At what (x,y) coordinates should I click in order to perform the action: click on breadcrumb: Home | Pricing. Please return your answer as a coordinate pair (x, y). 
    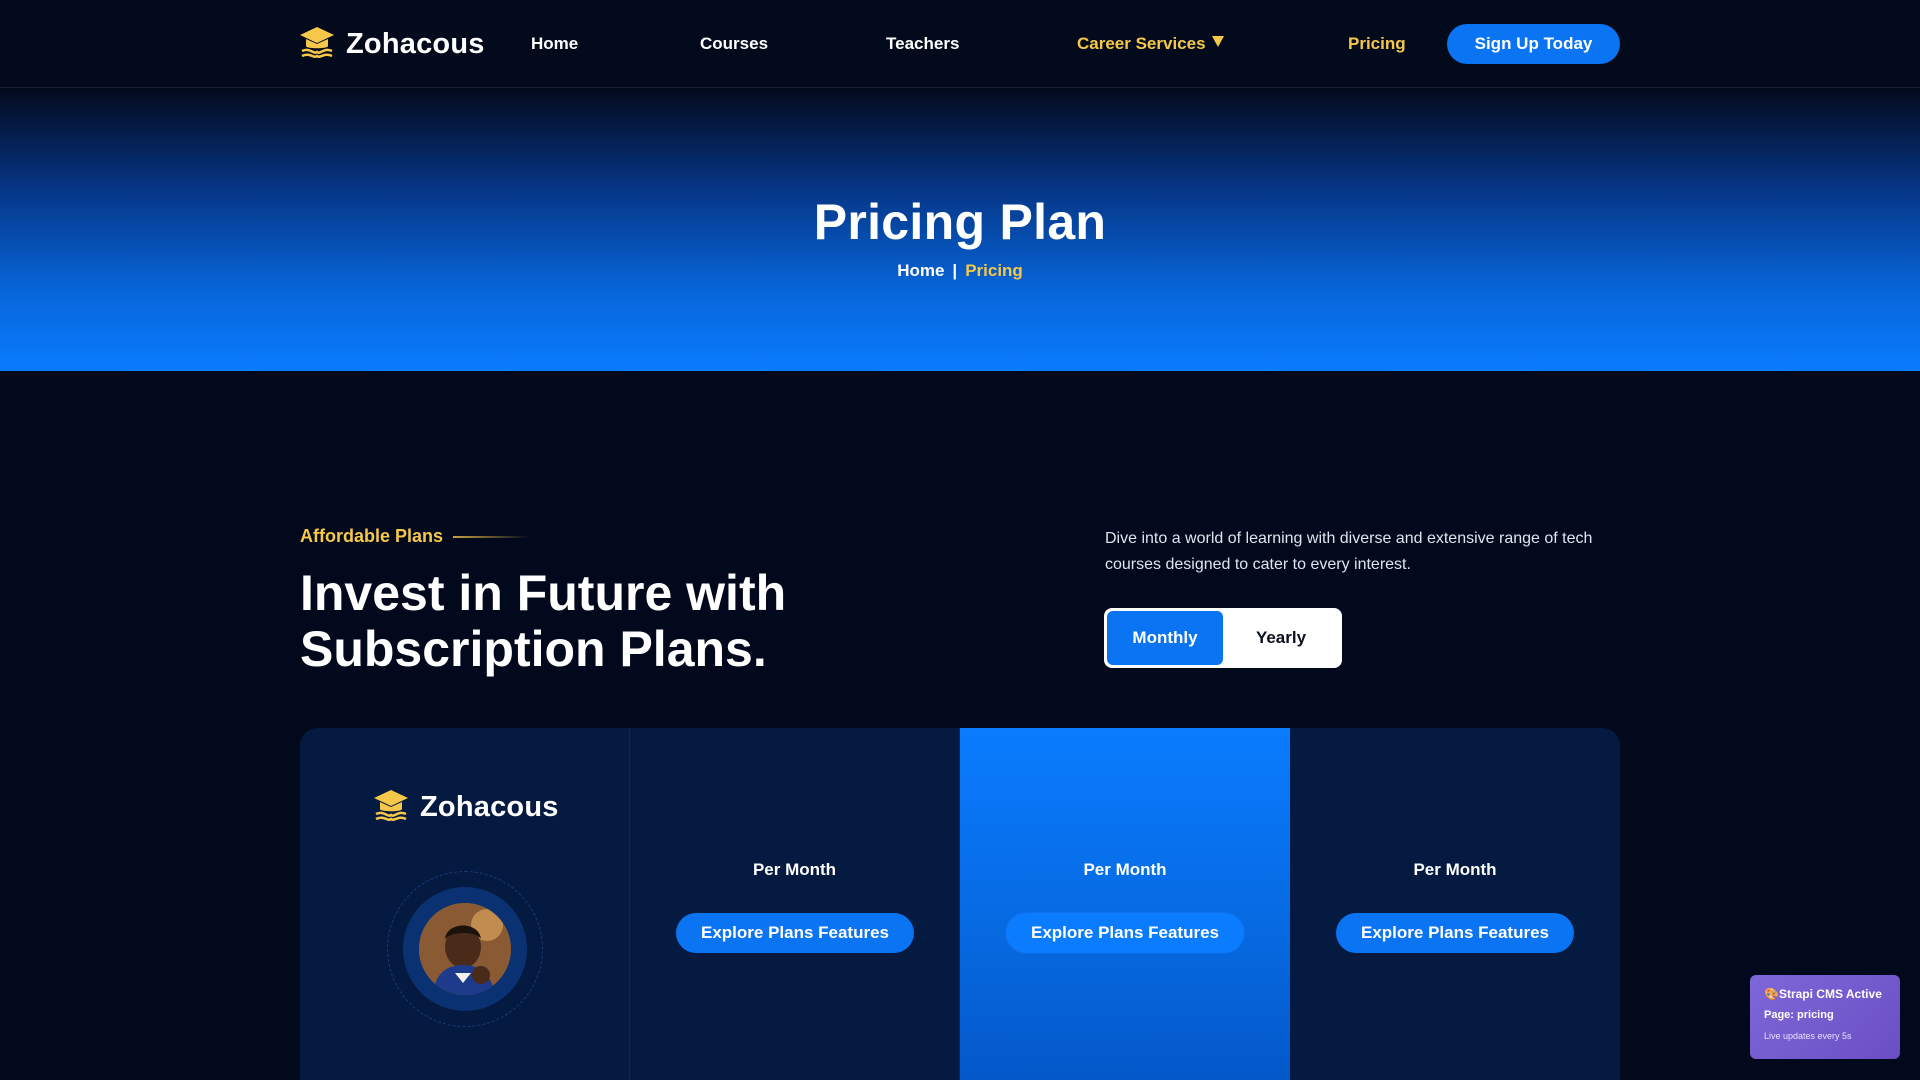
    Looking at the image, I should click on (960, 271).